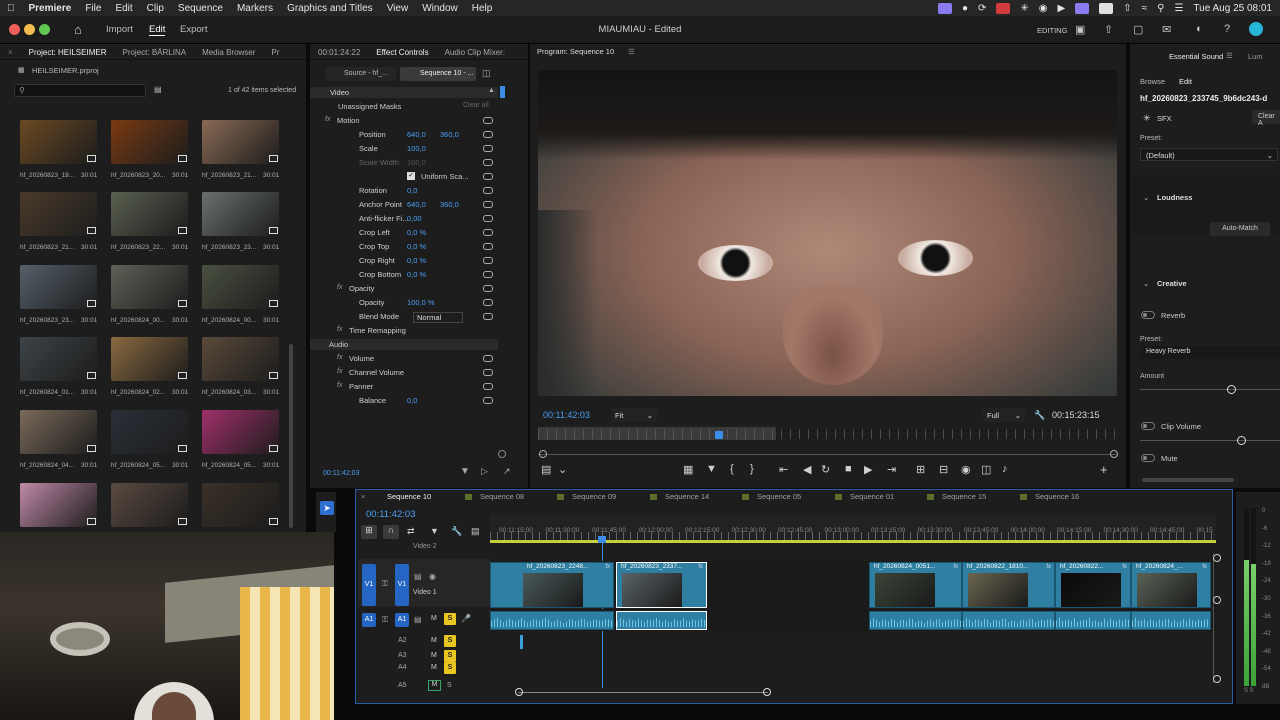  What do you see at coordinates (521, 642) in the screenshot?
I see `a2-audio-clip` at bounding box center [521, 642].